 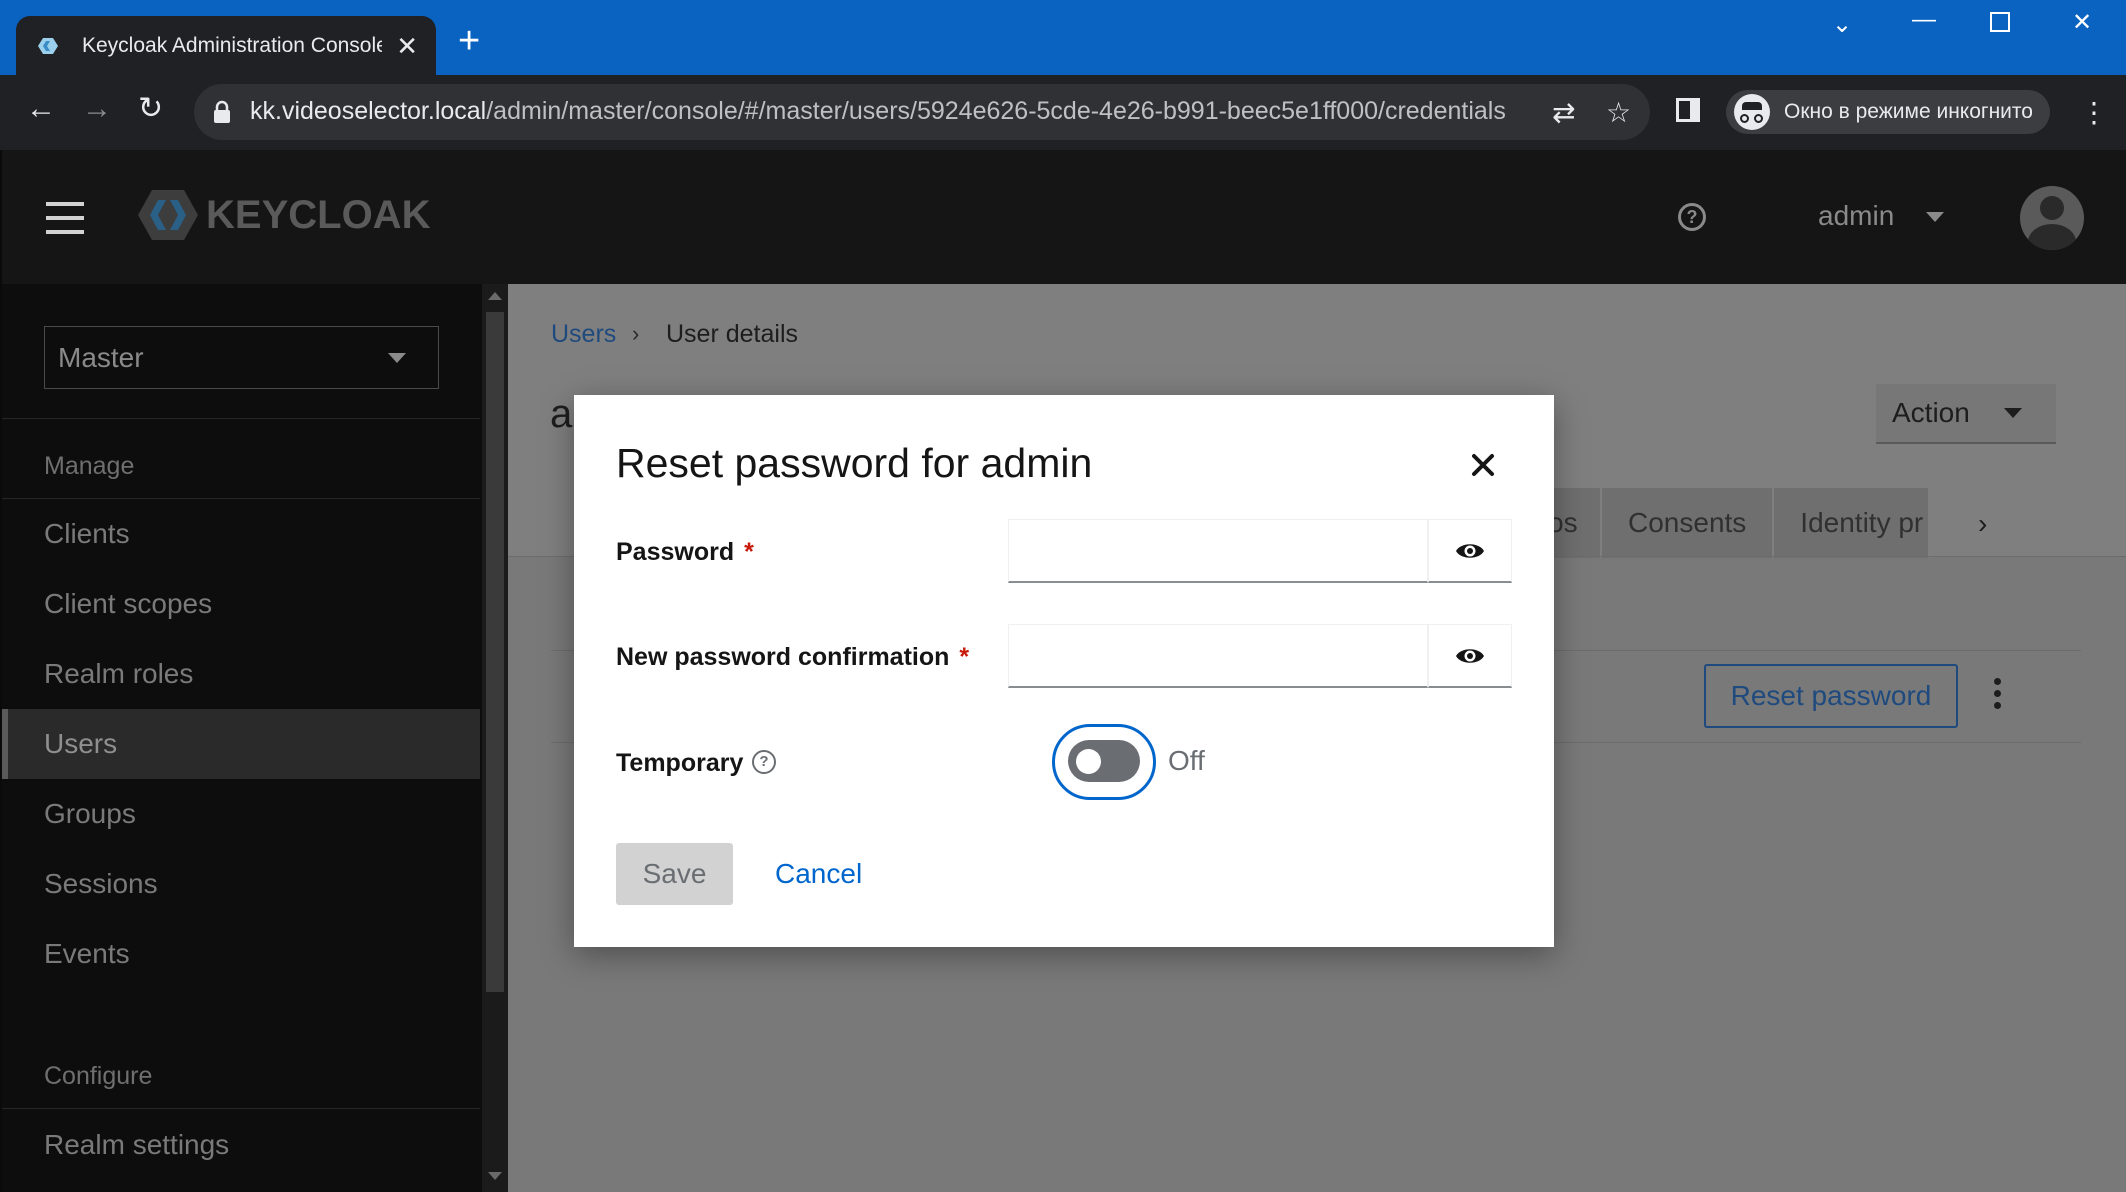 I want to click on side-panel-icon, so click(x=1688, y=110).